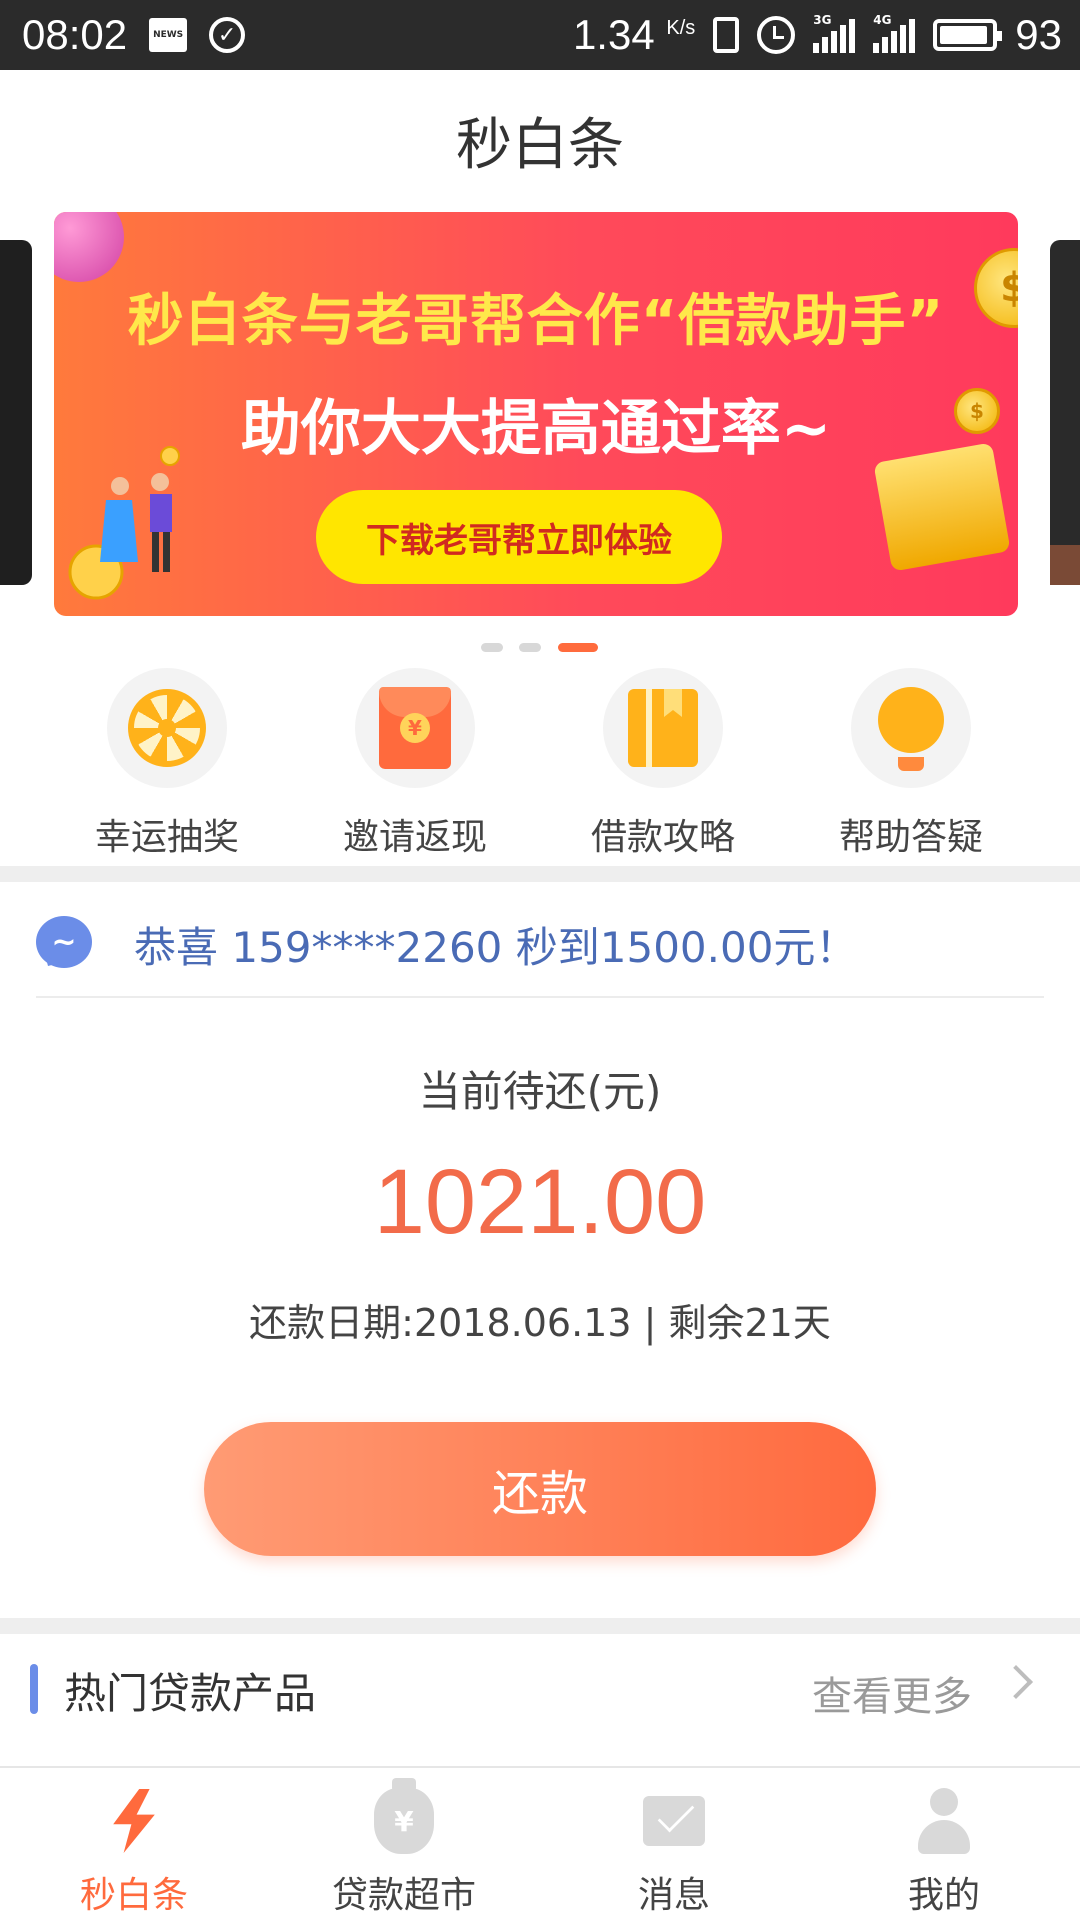  Describe the element at coordinates (540, 1202) in the screenshot. I see `due-amount: 1021.00` at that location.